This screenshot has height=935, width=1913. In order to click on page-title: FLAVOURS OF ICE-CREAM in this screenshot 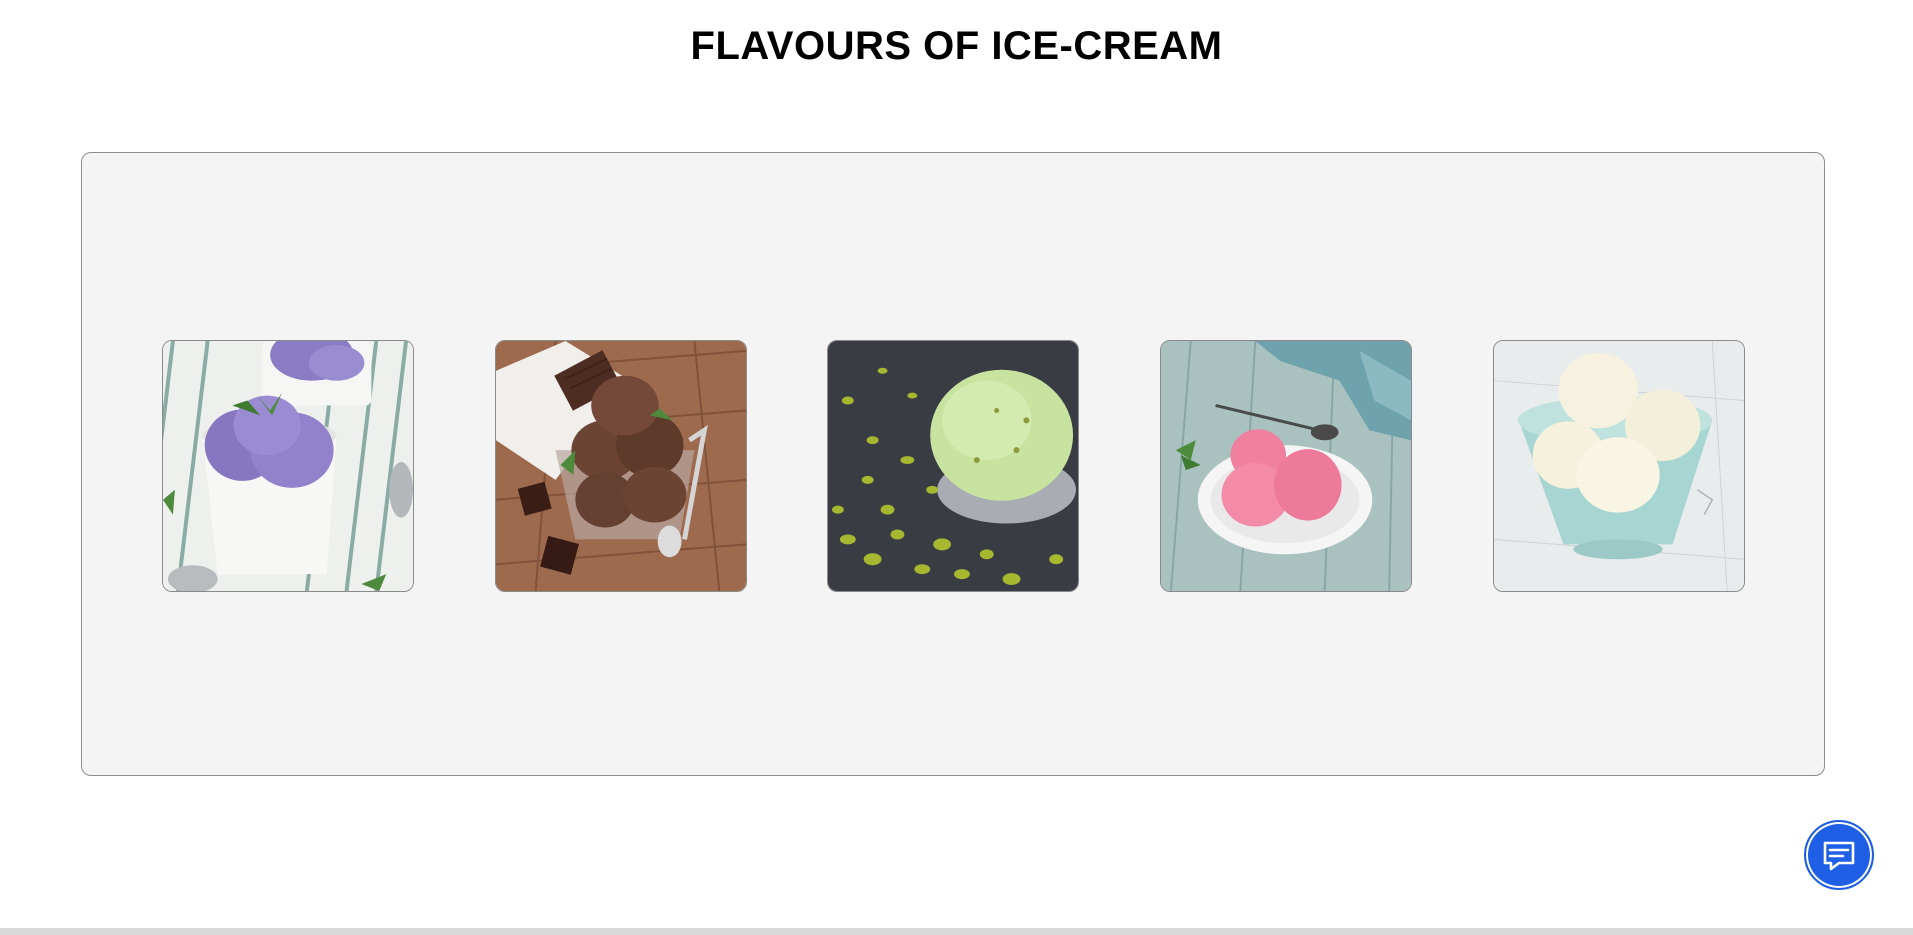, I will do `click(956, 46)`.